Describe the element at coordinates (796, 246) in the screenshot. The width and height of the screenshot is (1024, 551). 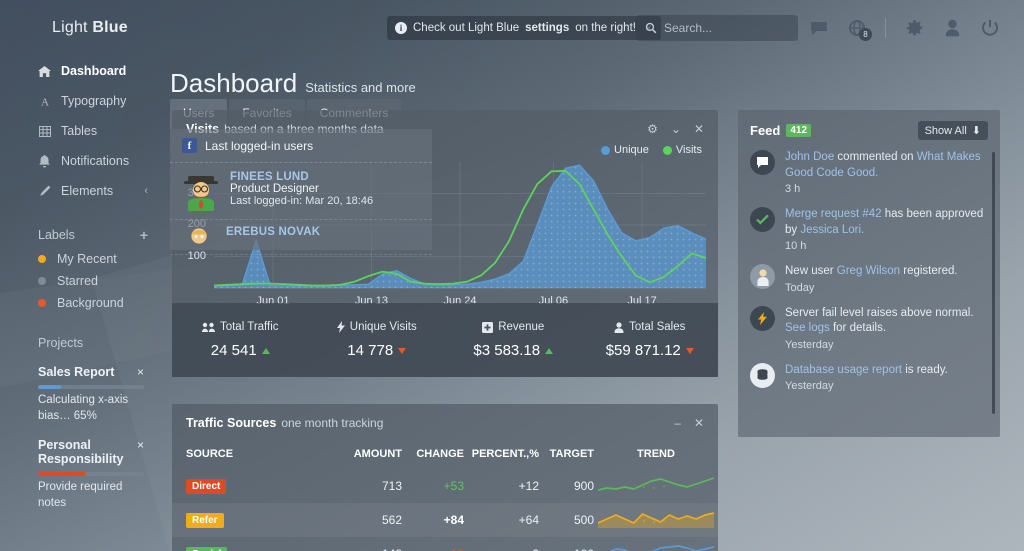
I see `feed-item-time: 10 h` at that location.